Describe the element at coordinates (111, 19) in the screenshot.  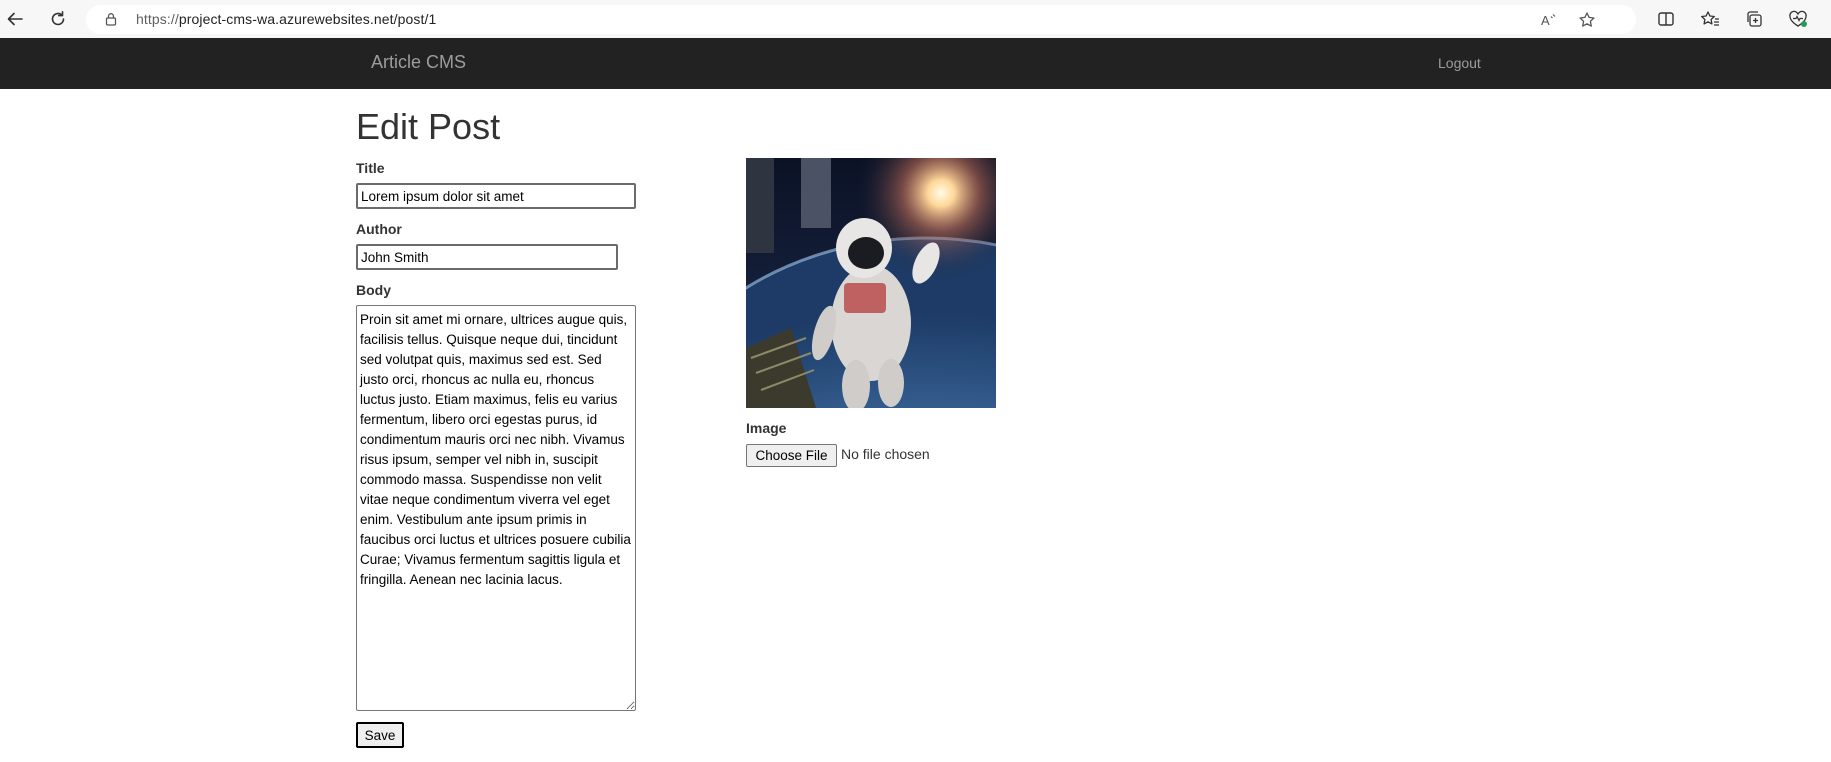
I see `lock-icon` at that location.